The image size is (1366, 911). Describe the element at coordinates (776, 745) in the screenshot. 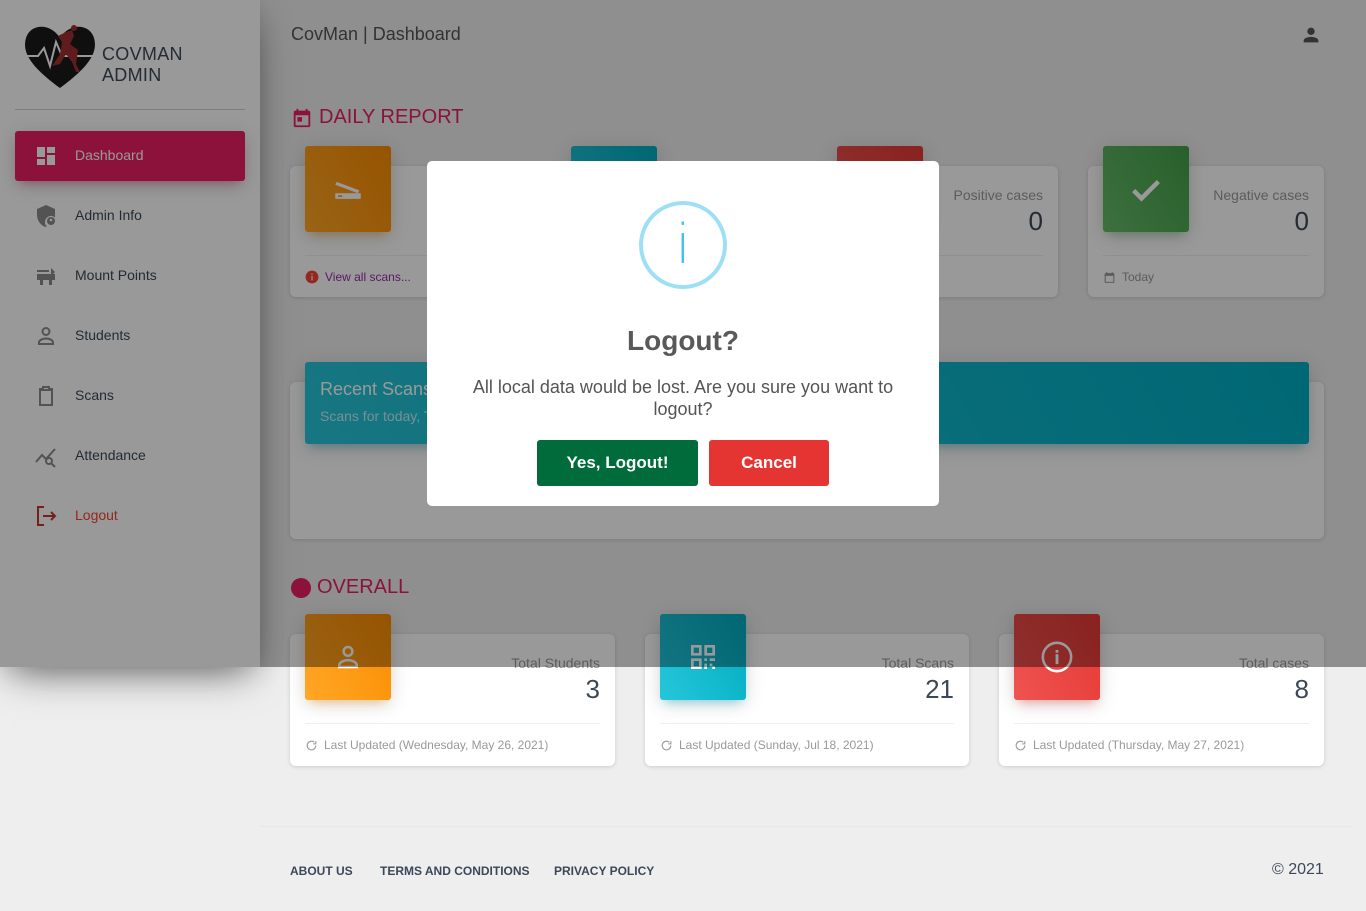

I see `card-footer-text: Last Updated (Sunday, Jul 18, 2021)` at that location.